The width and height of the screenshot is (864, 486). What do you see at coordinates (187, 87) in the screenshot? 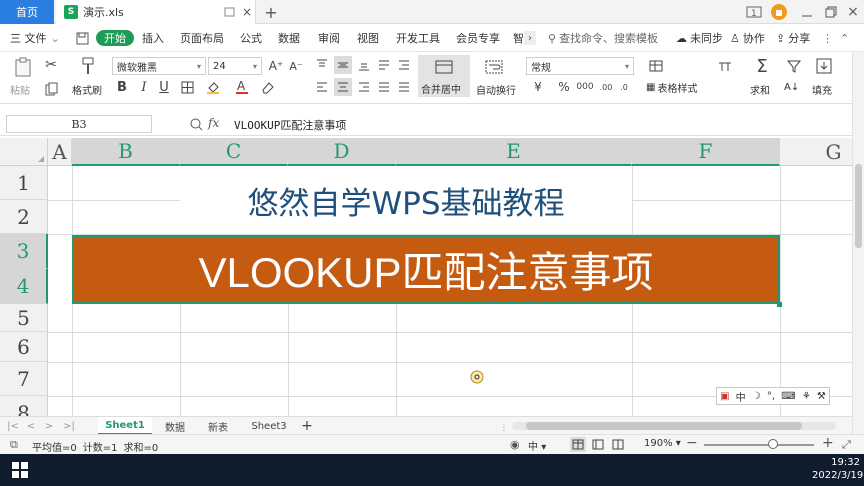
I see `border-icon` at bounding box center [187, 87].